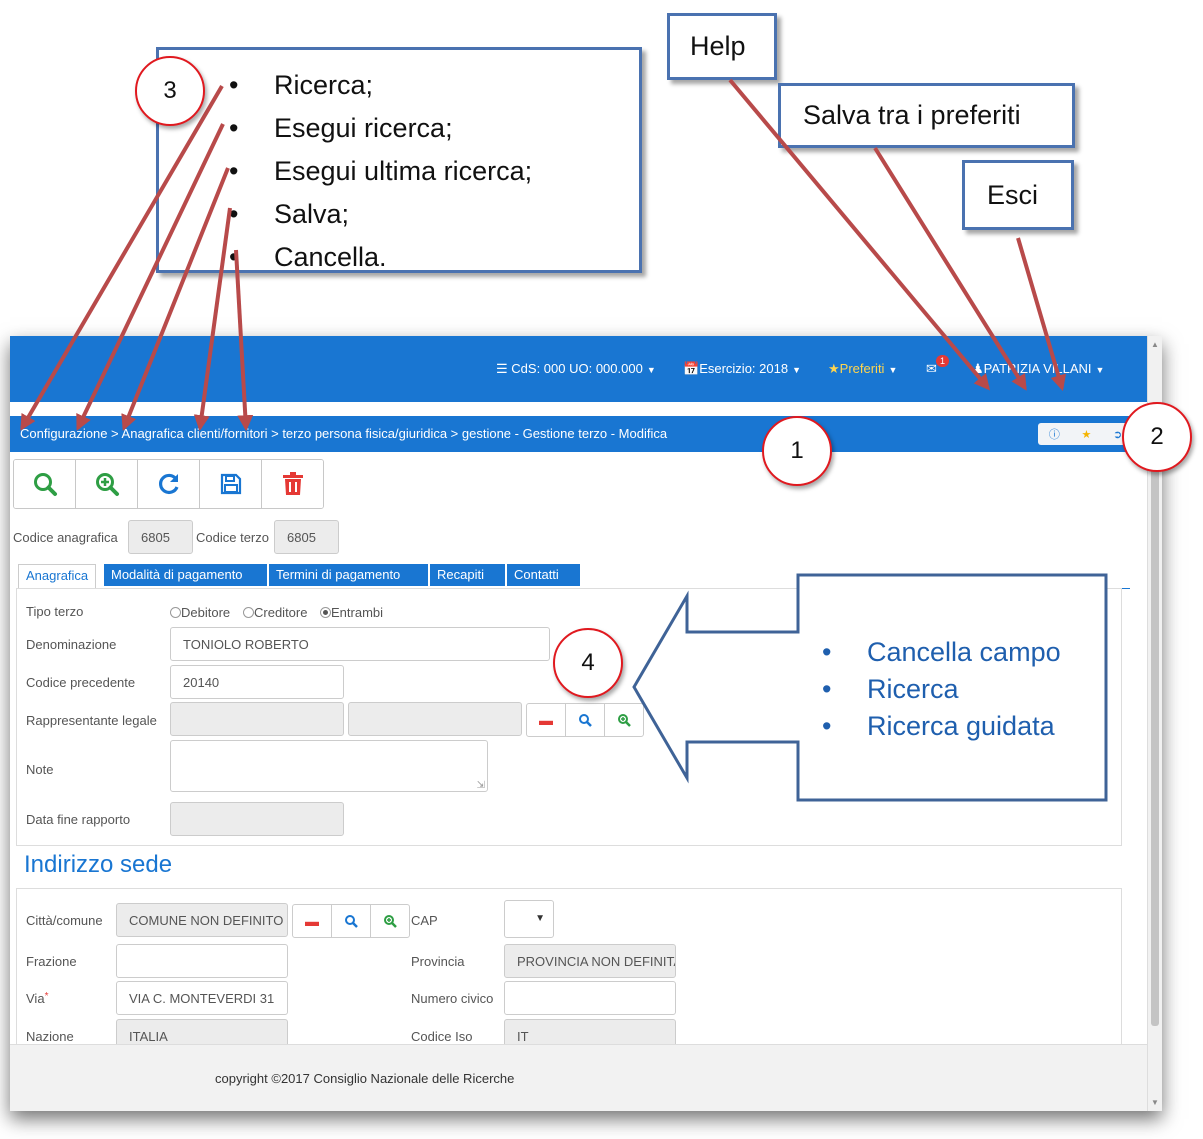 The height and width of the screenshot is (1139, 1203). Describe the element at coordinates (797, 451) in the screenshot. I see `annotation-number-1: 1` at that location.